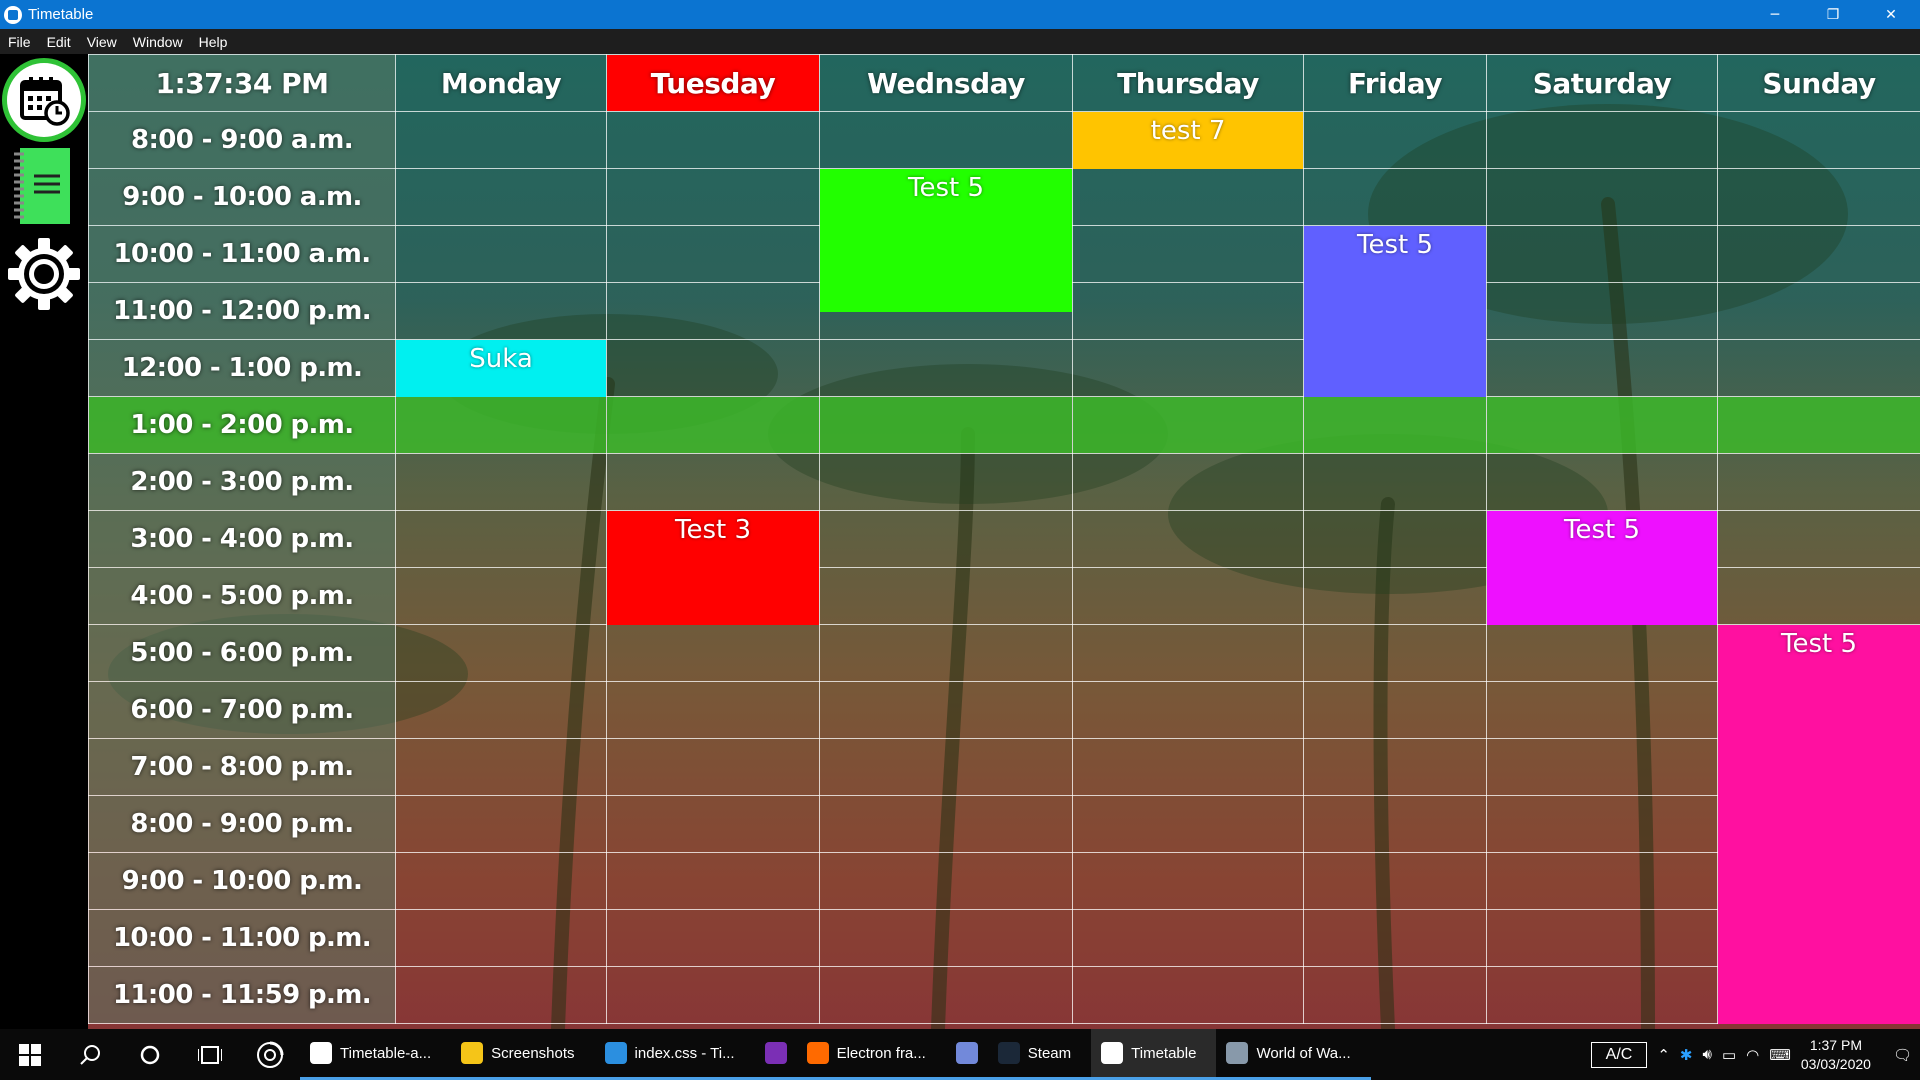  I want to click on volume-icon: 🔊︎, so click(1706, 1054).